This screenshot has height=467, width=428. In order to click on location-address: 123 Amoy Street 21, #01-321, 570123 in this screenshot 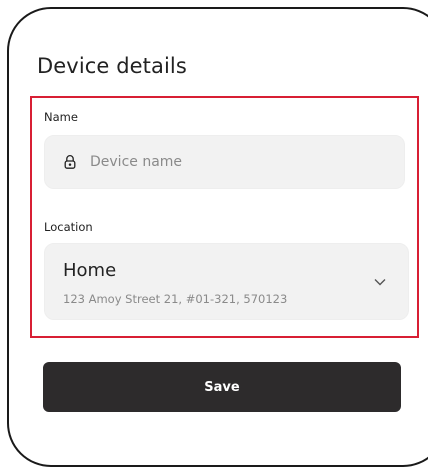, I will do `click(175, 299)`.